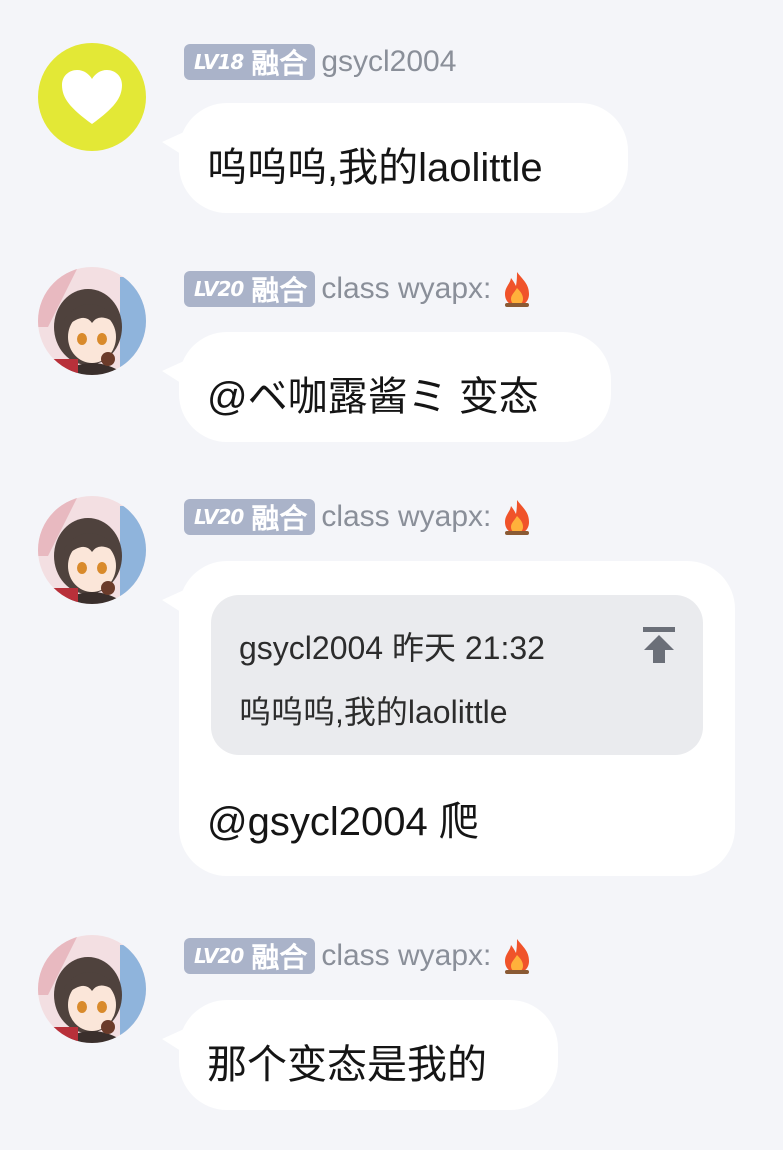 The height and width of the screenshot is (1150, 783). I want to click on sender-info: LV18 融合 gsycl2004, so click(320, 62).